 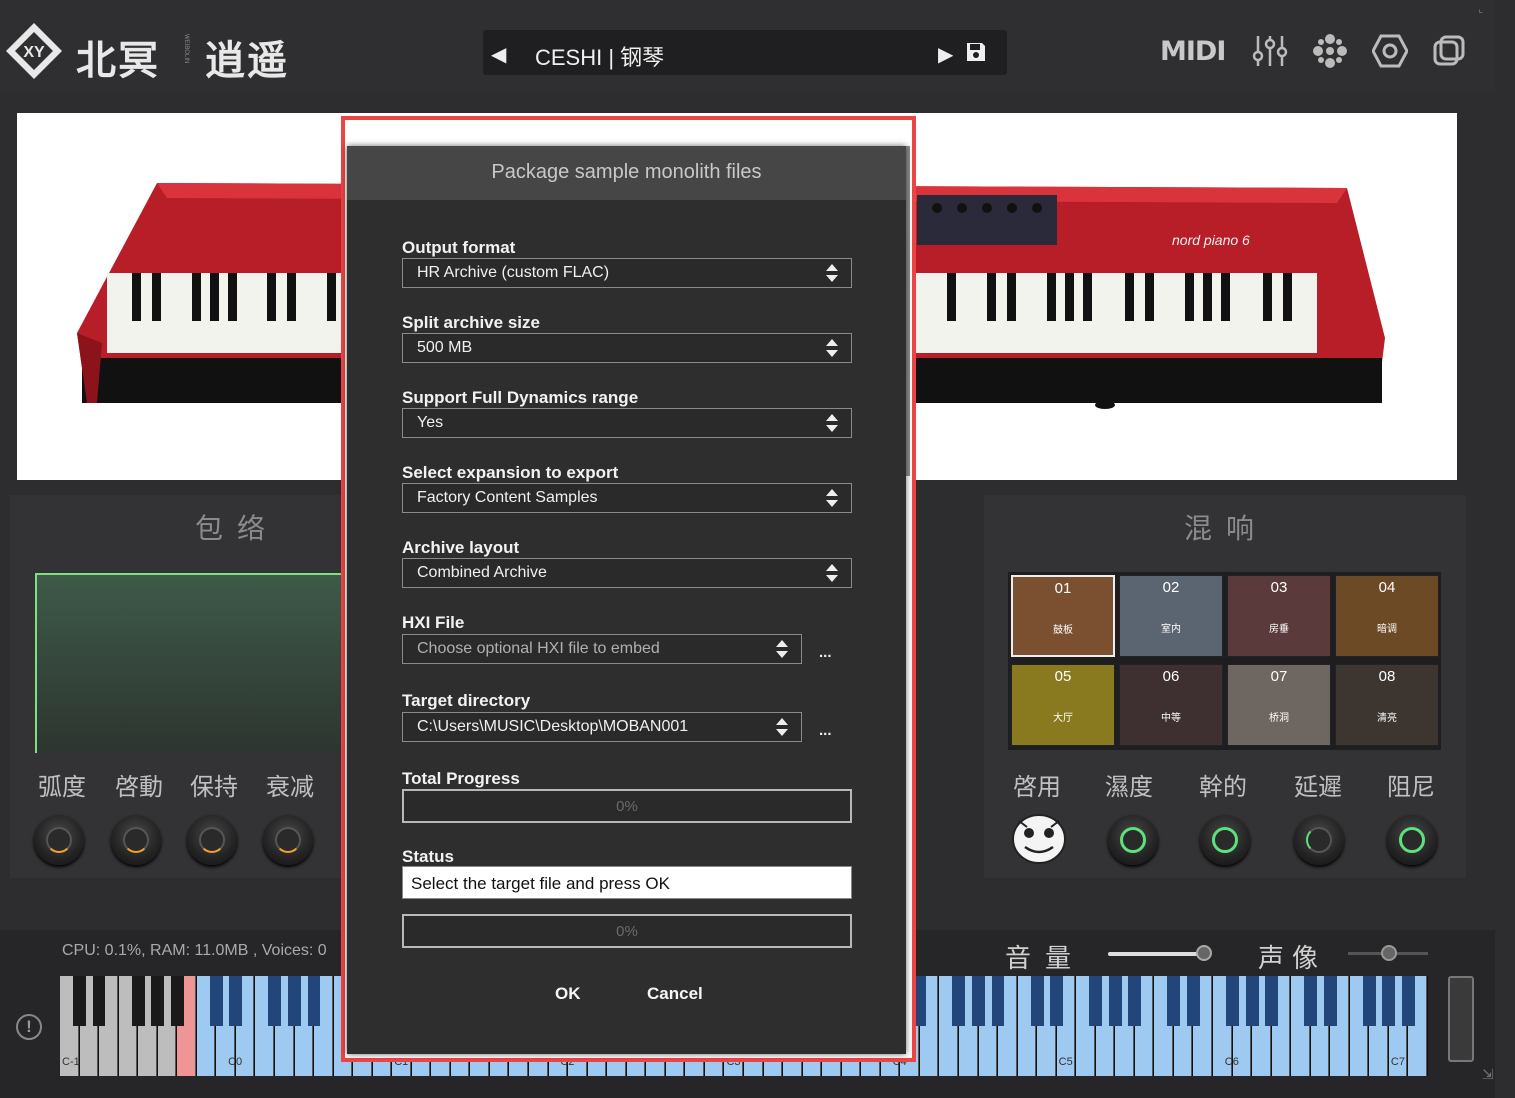 What do you see at coordinates (1037, 787) in the screenshot?
I see `reverb-label-enable: 啓用` at bounding box center [1037, 787].